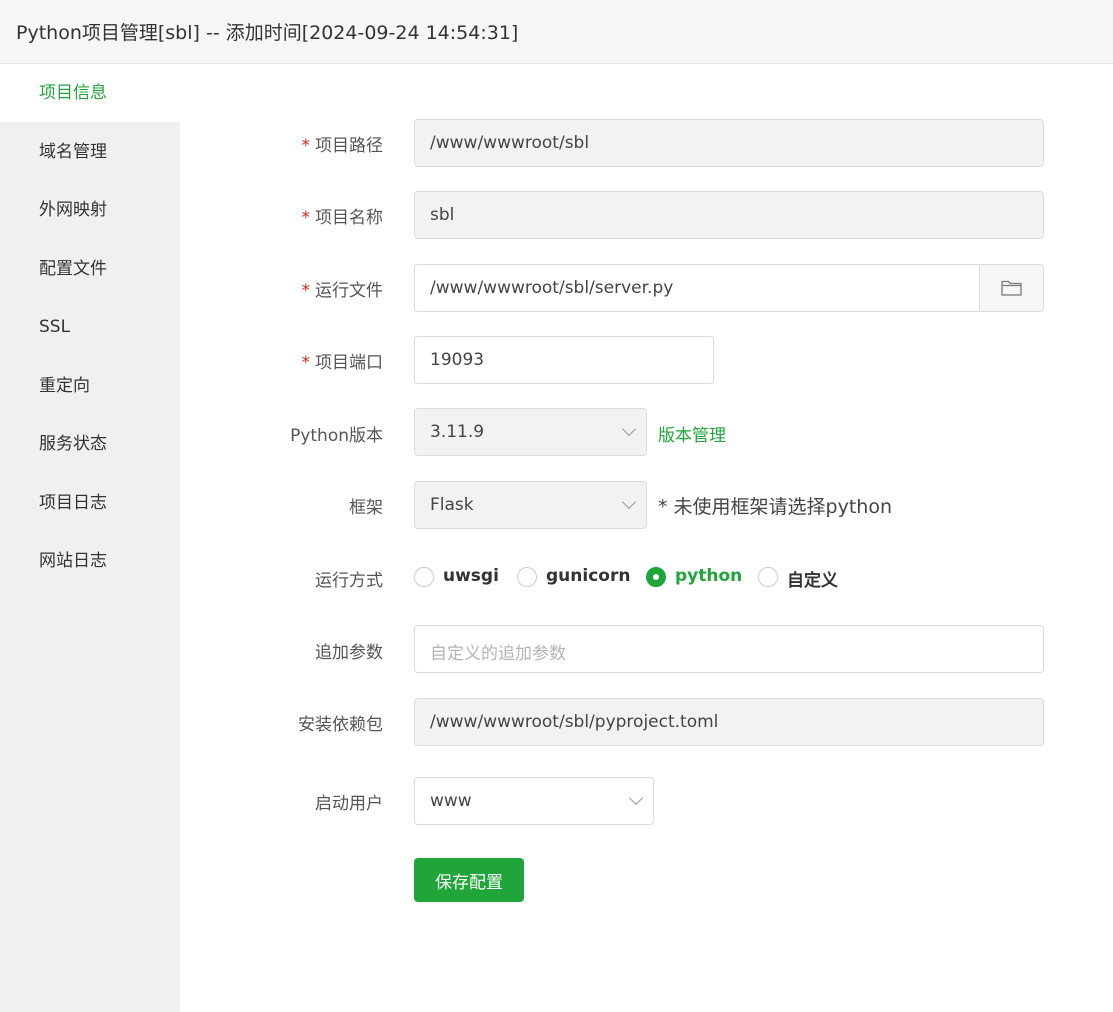  Describe the element at coordinates (729, 215) in the screenshot. I see `project-name-field: sbl` at that location.